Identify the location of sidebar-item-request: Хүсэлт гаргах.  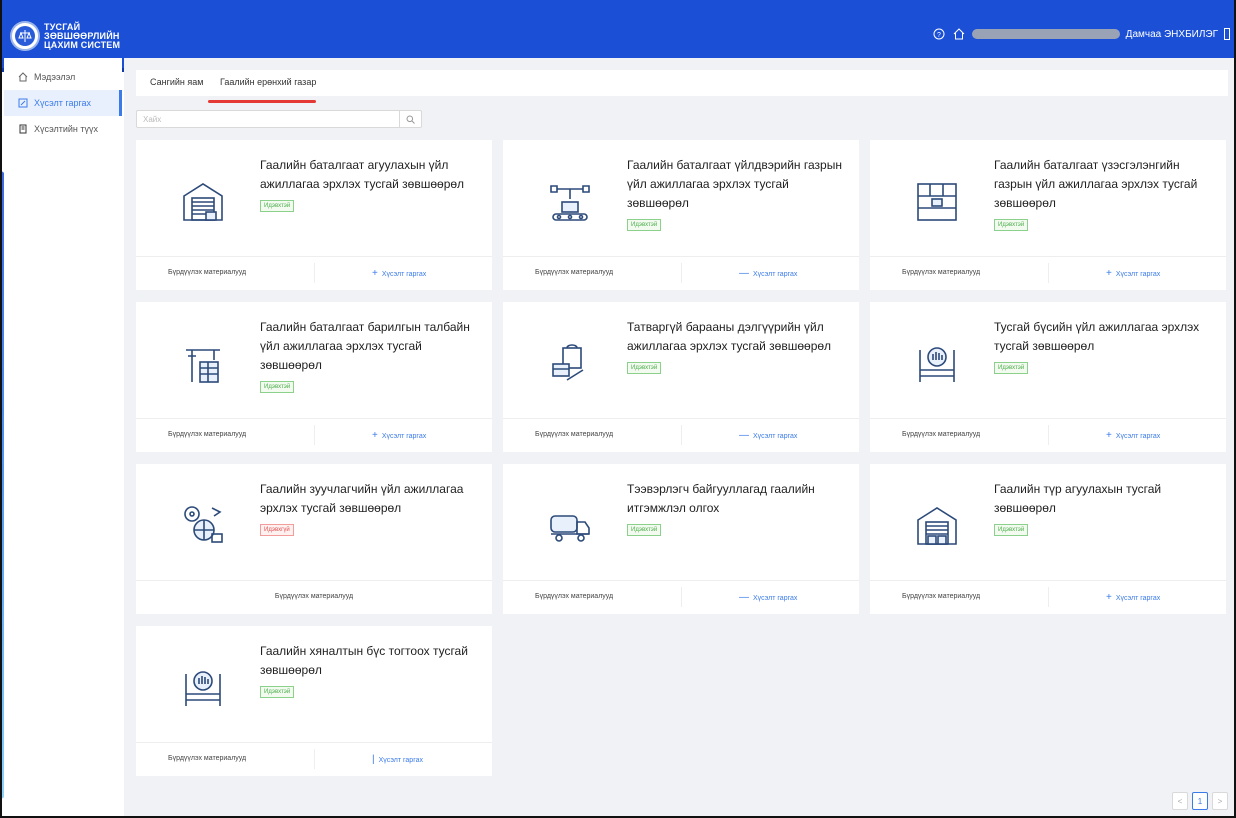
(63, 103).